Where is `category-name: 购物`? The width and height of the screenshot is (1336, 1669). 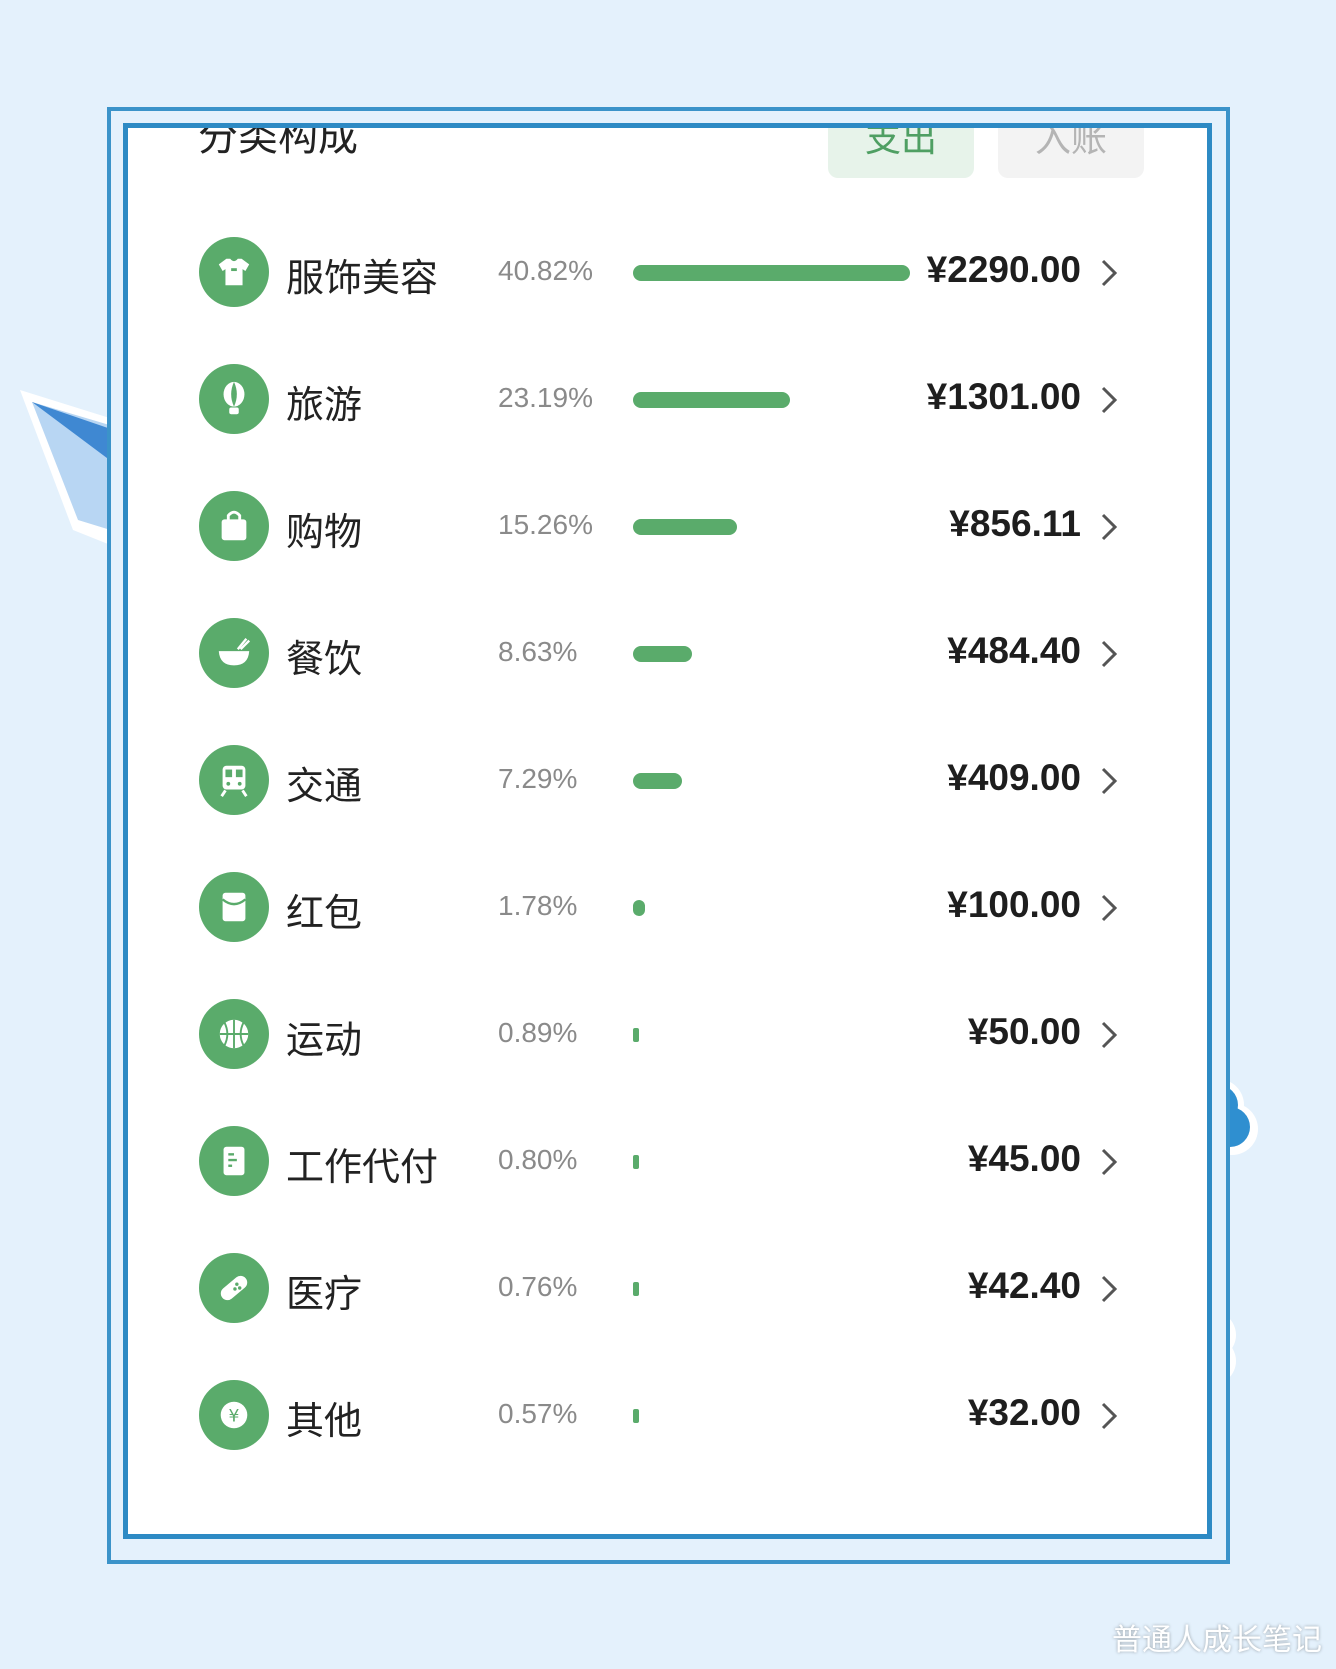 category-name: 购物 is located at coordinates (324, 532).